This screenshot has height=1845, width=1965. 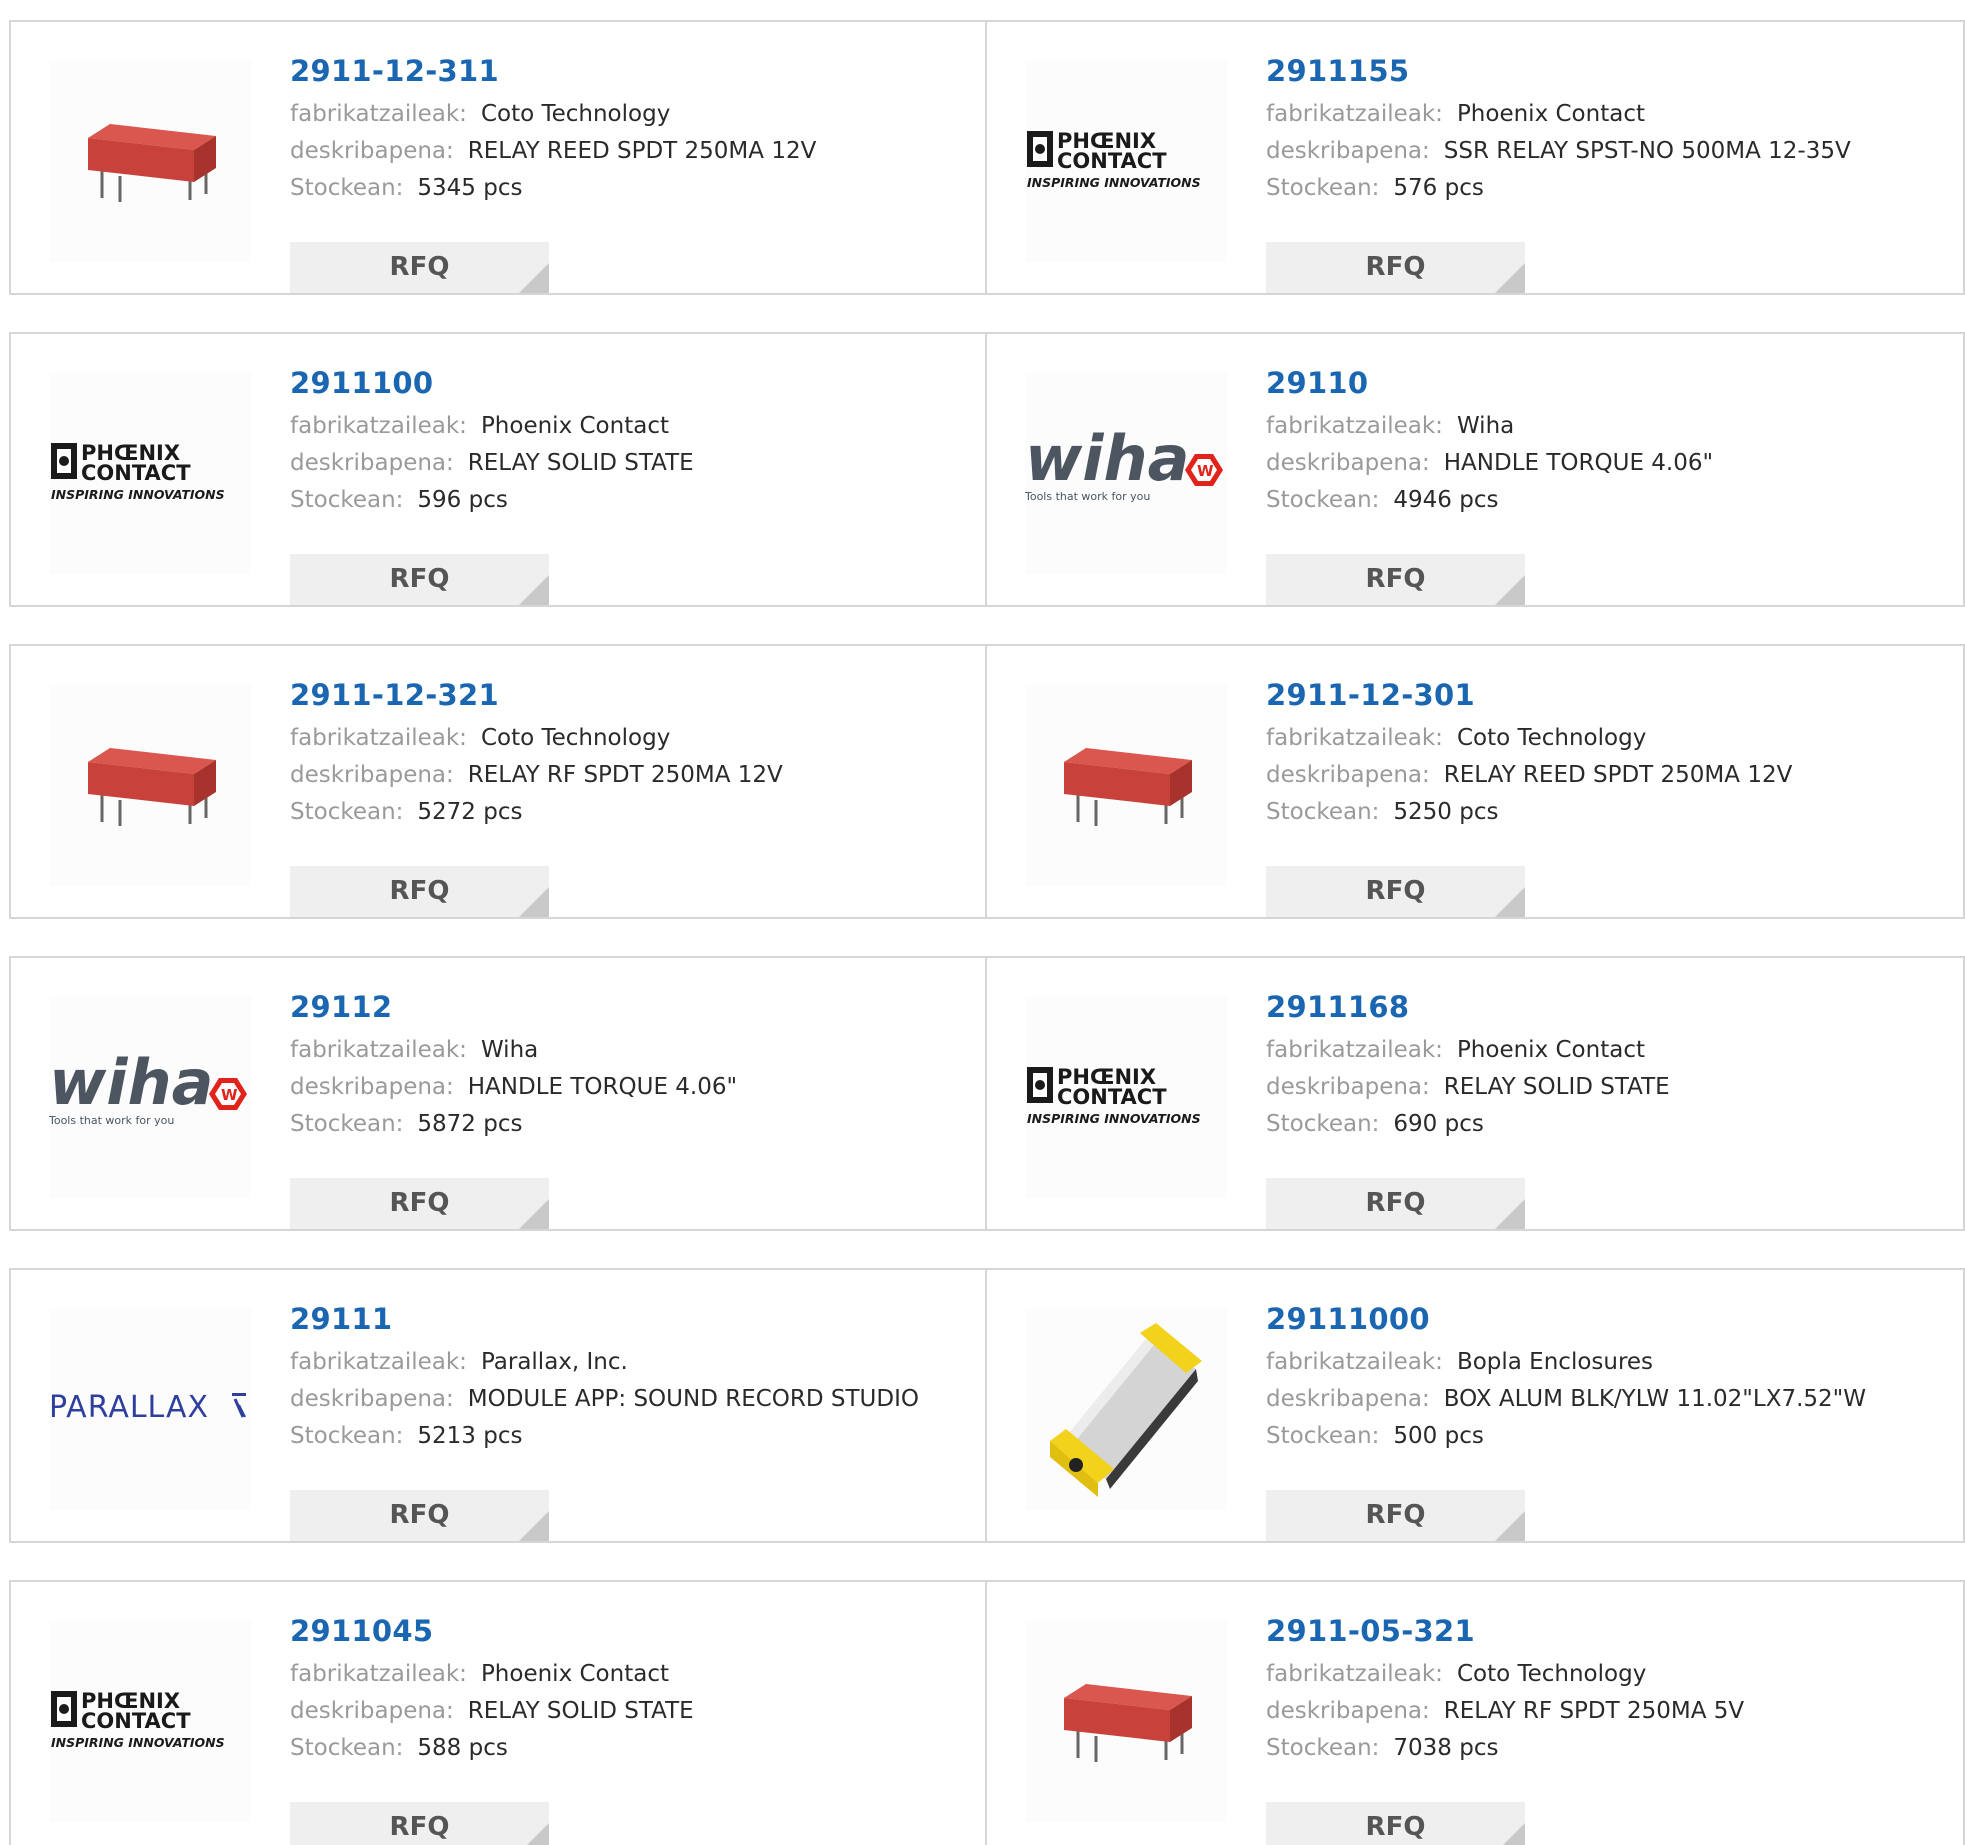 I want to click on manufacturer-row: fabrikatzaileak: Wiha, so click(x=627, y=1050).